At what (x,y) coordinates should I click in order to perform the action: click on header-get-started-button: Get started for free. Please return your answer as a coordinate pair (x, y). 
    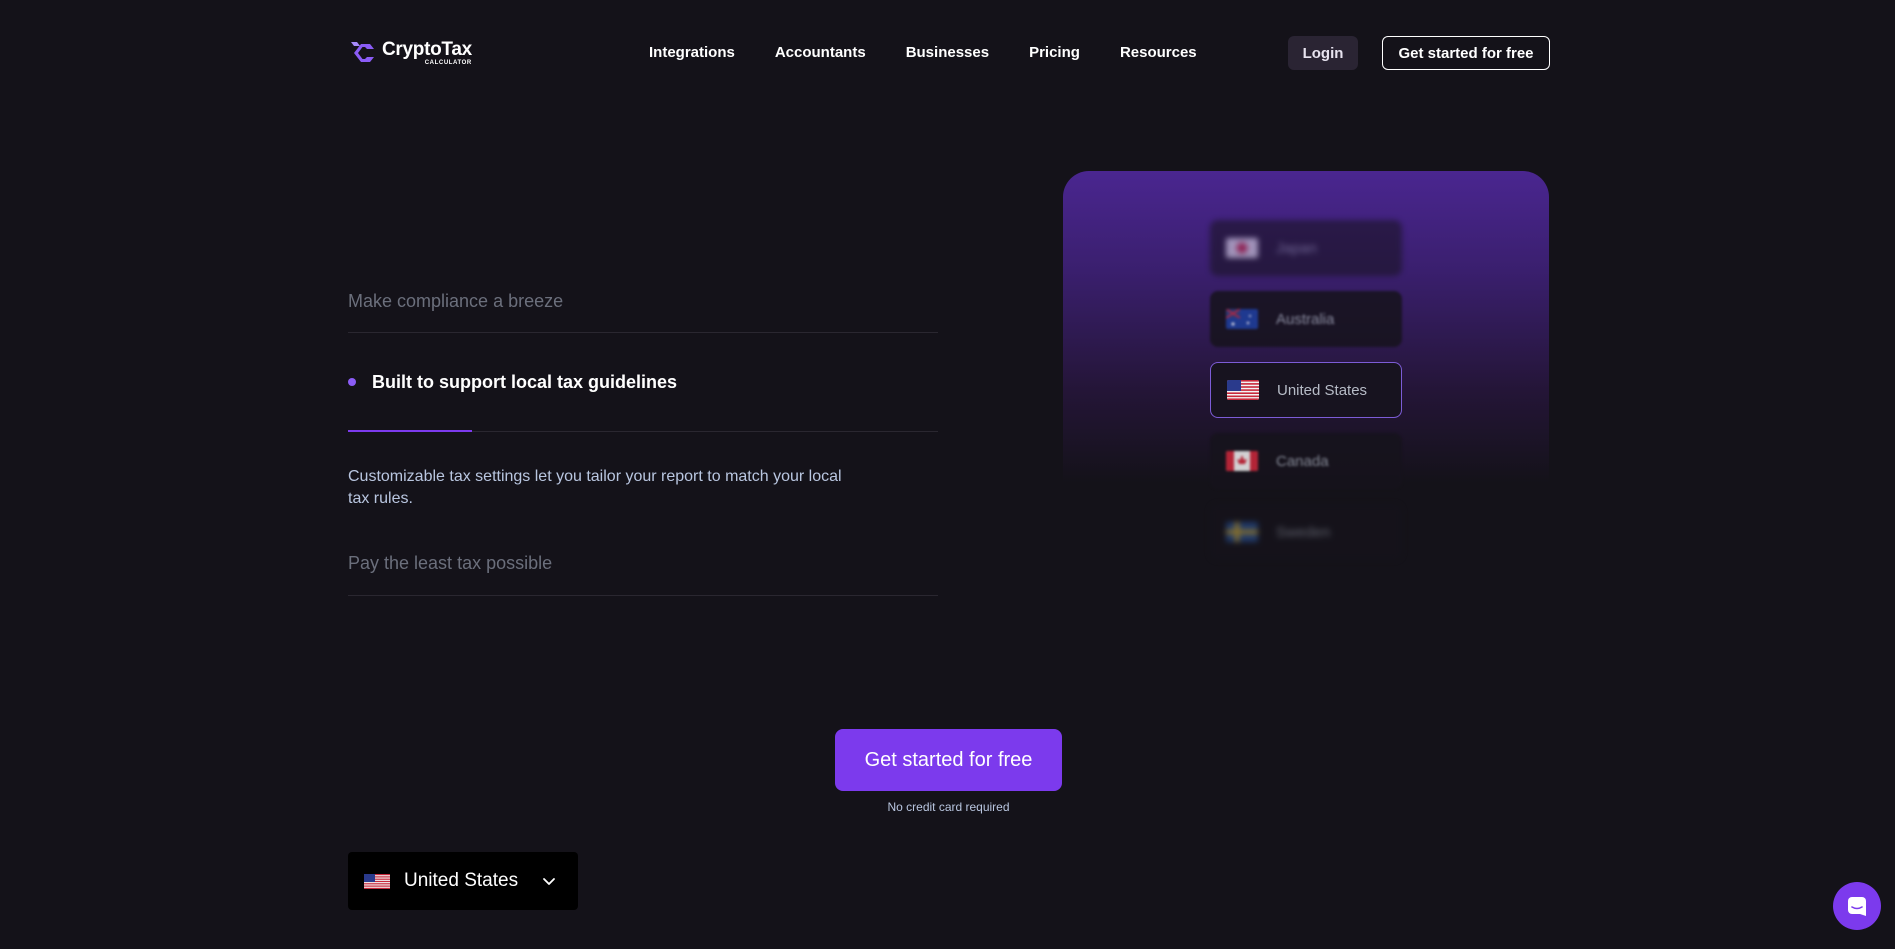
    Looking at the image, I should click on (1466, 53).